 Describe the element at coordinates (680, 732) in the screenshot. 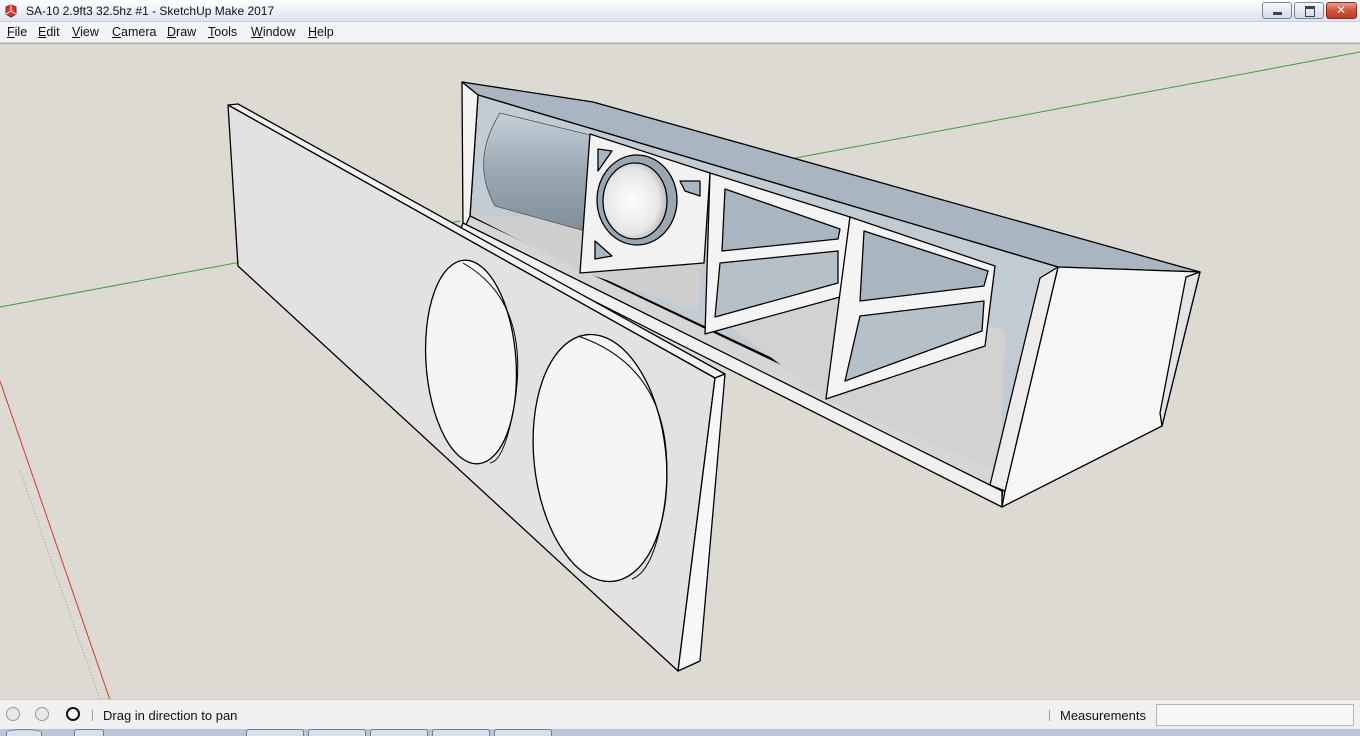

I see `os-taskbar` at that location.